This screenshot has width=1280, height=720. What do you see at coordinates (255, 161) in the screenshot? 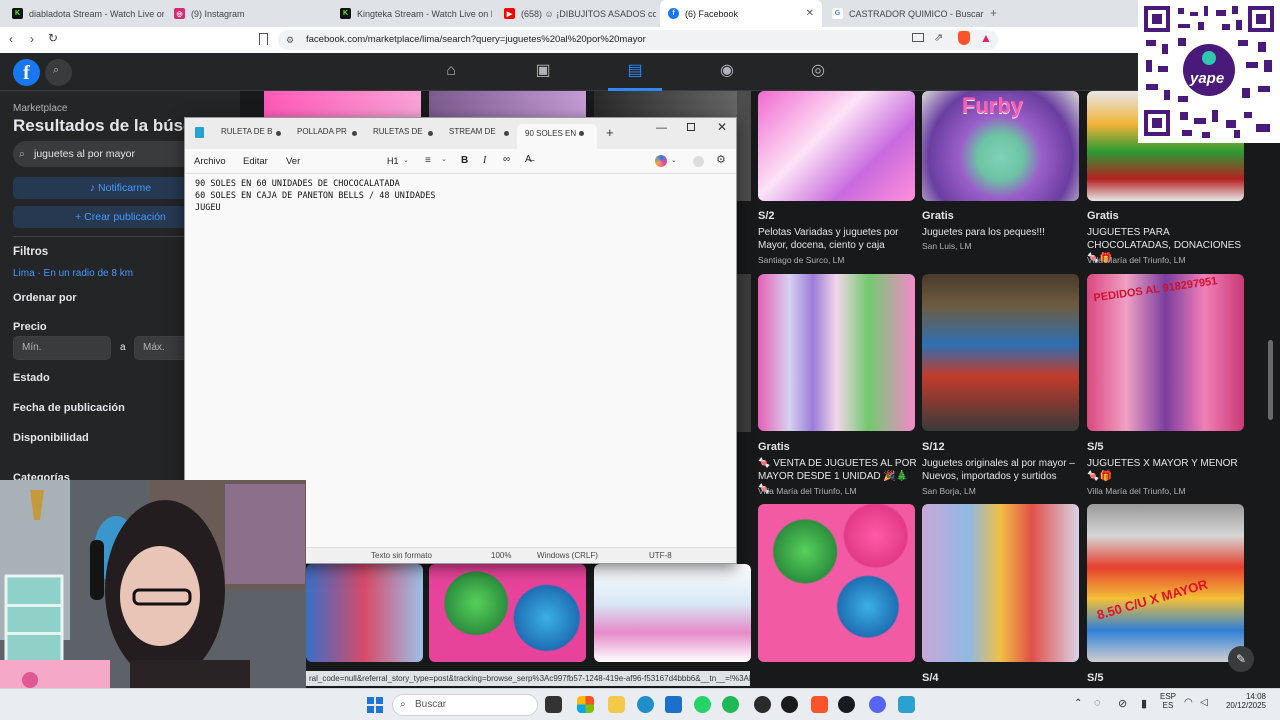
I see `menu-edit: Editar` at bounding box center [255, 161].